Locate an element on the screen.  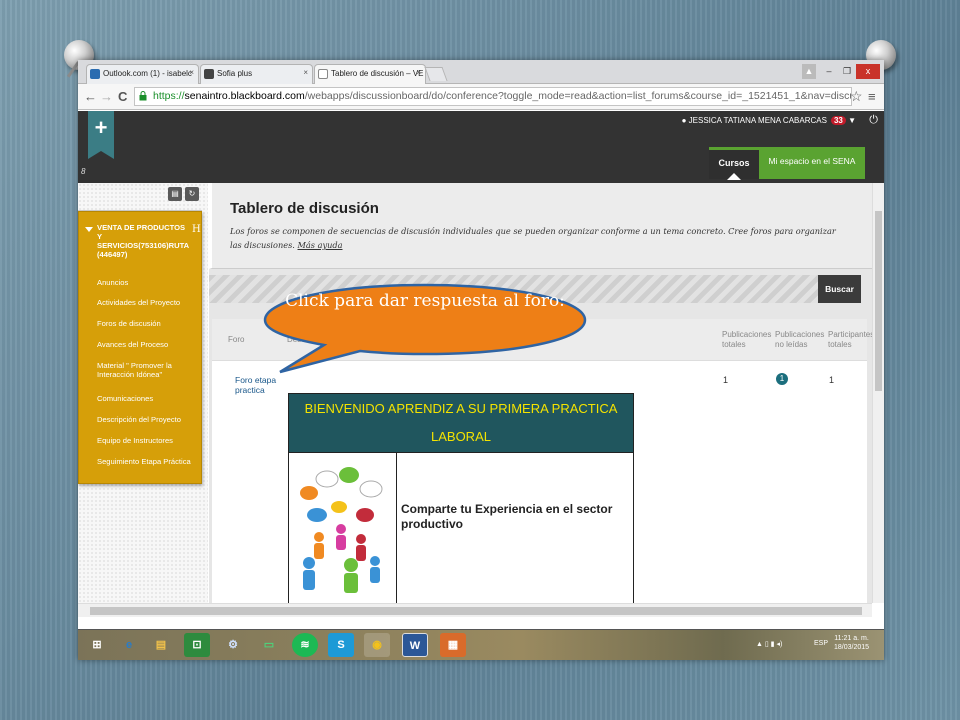
folder-icon: ▤ is located at coordinates (161, 645).